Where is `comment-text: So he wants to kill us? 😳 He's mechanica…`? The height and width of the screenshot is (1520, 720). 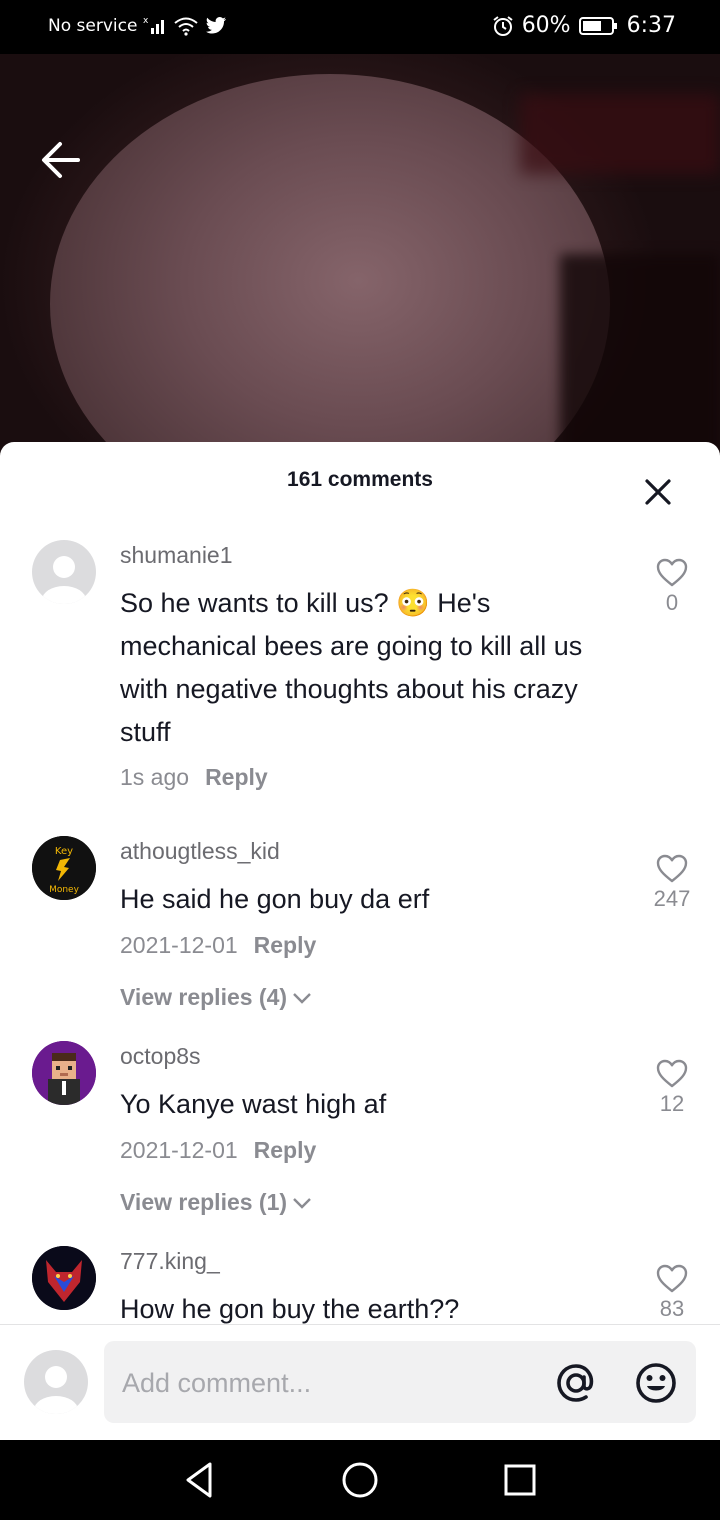
comment-text: So he wants to kill us? 😳 He's mechanica… is located at coordinates (351, 667).